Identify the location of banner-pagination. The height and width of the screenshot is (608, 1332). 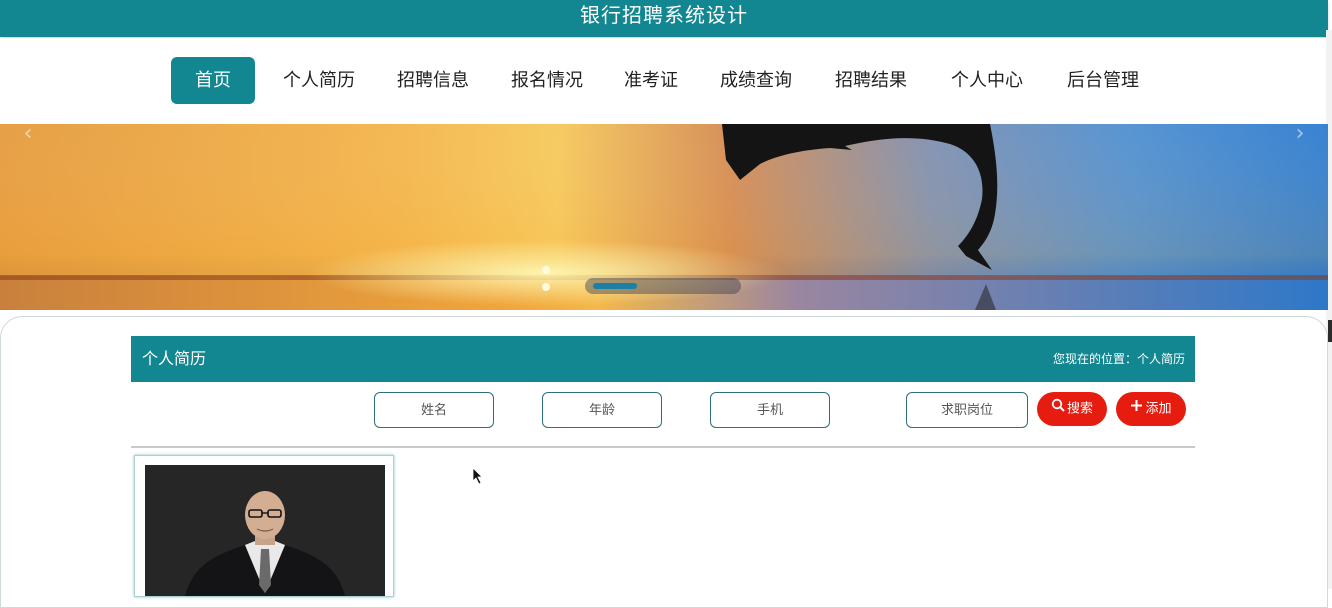
(663, 286).